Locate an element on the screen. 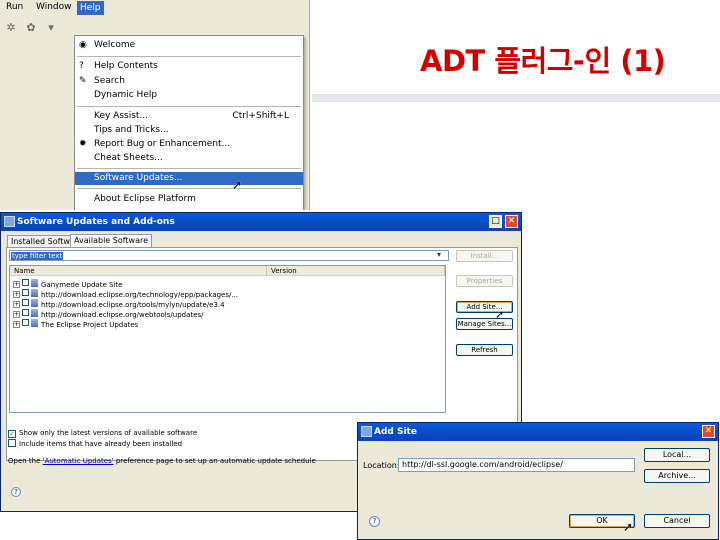 This screenshot has width=720, height=540. site-name: Ganymede Update Site is located at coordinates (82, 285).